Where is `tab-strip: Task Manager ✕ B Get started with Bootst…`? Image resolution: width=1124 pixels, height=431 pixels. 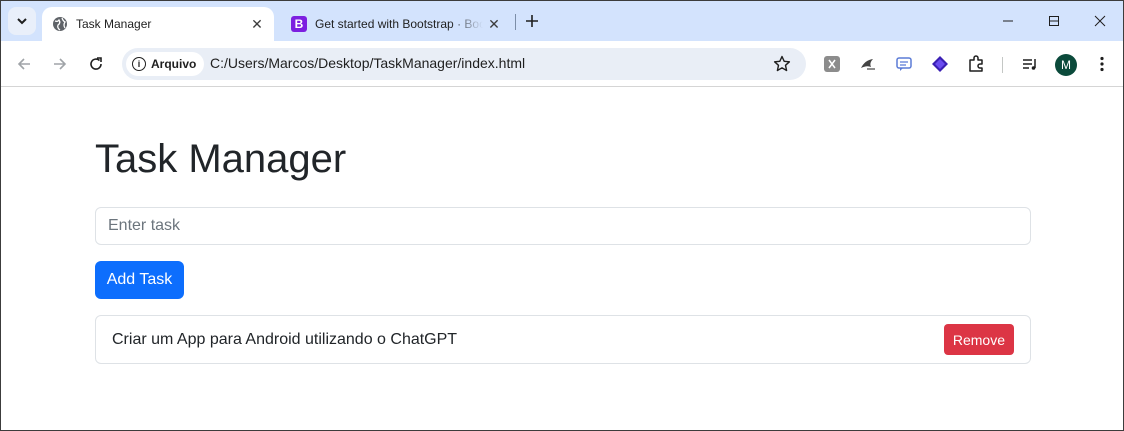 tab-strip: Task Manager ✕ B Get started with Bootst… is located at coordinates (562, 21).